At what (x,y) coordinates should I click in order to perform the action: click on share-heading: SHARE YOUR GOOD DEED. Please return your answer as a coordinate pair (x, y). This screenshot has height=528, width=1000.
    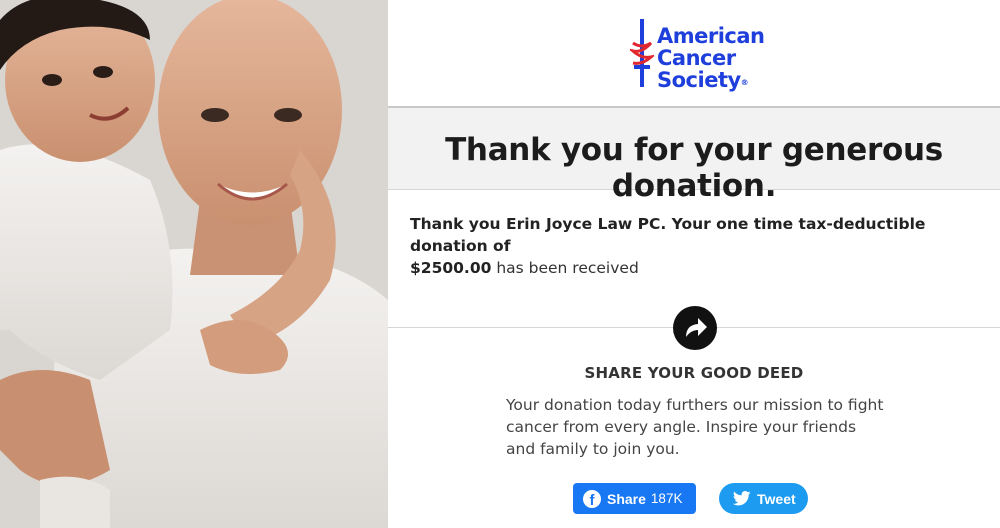
    Looking at the image, I should click on (694, 373).